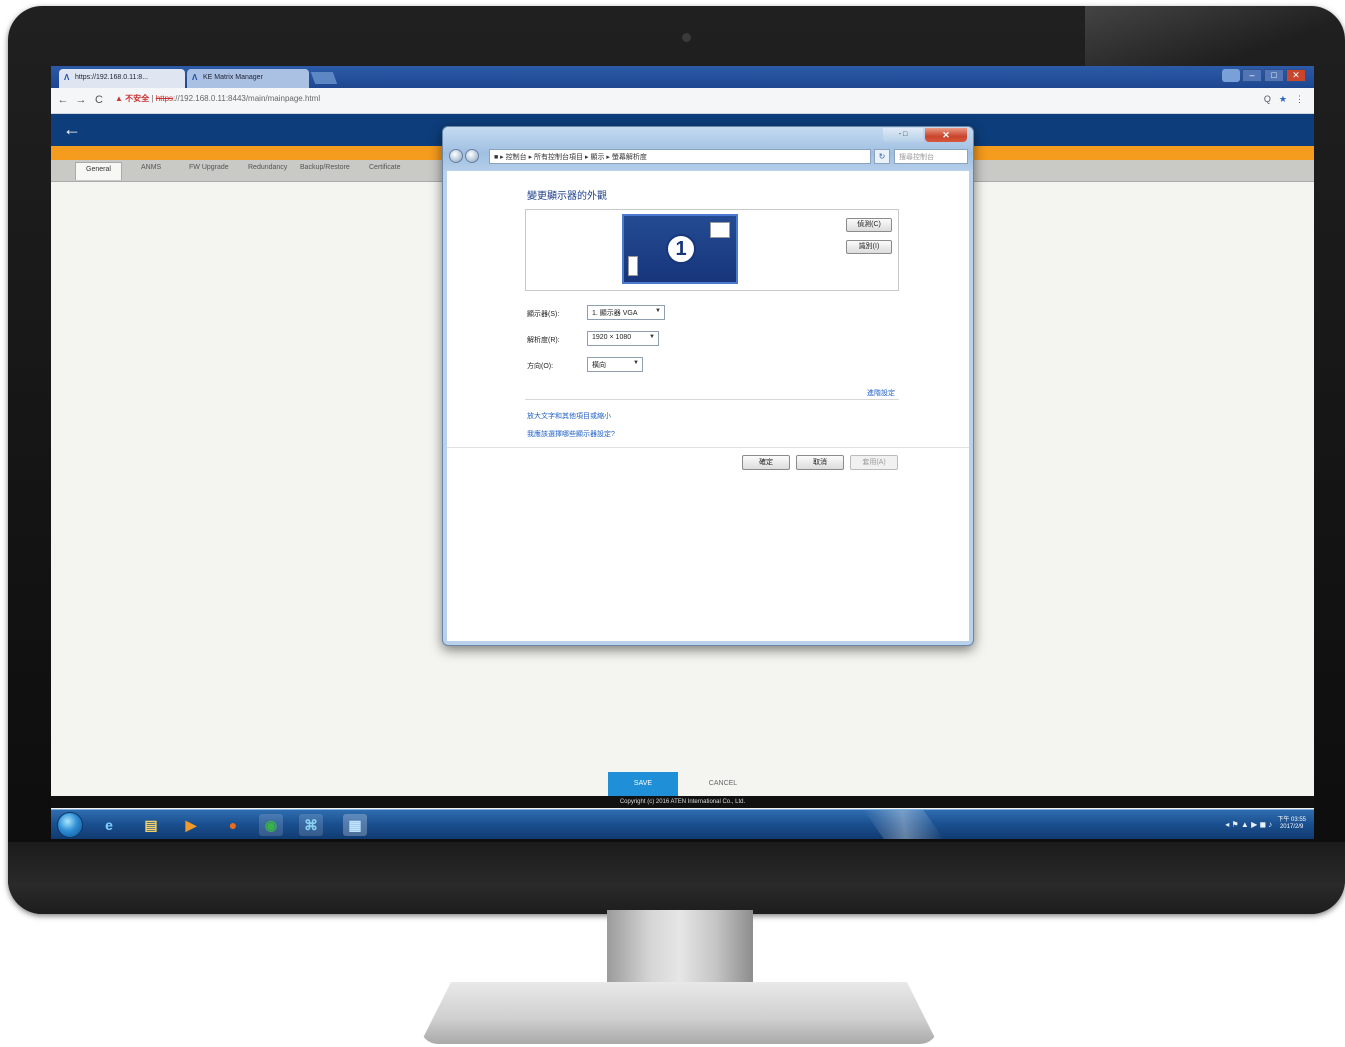  I want to click on chrome-icon: ◉, so click(271, 825).